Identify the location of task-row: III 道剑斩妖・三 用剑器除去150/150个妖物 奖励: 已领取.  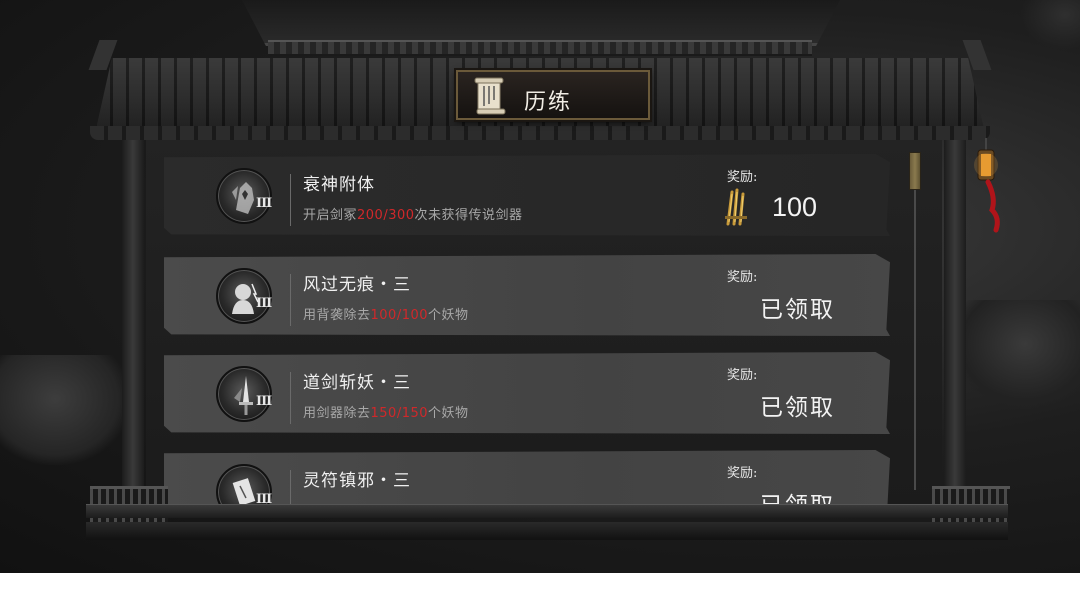
(527, 393).